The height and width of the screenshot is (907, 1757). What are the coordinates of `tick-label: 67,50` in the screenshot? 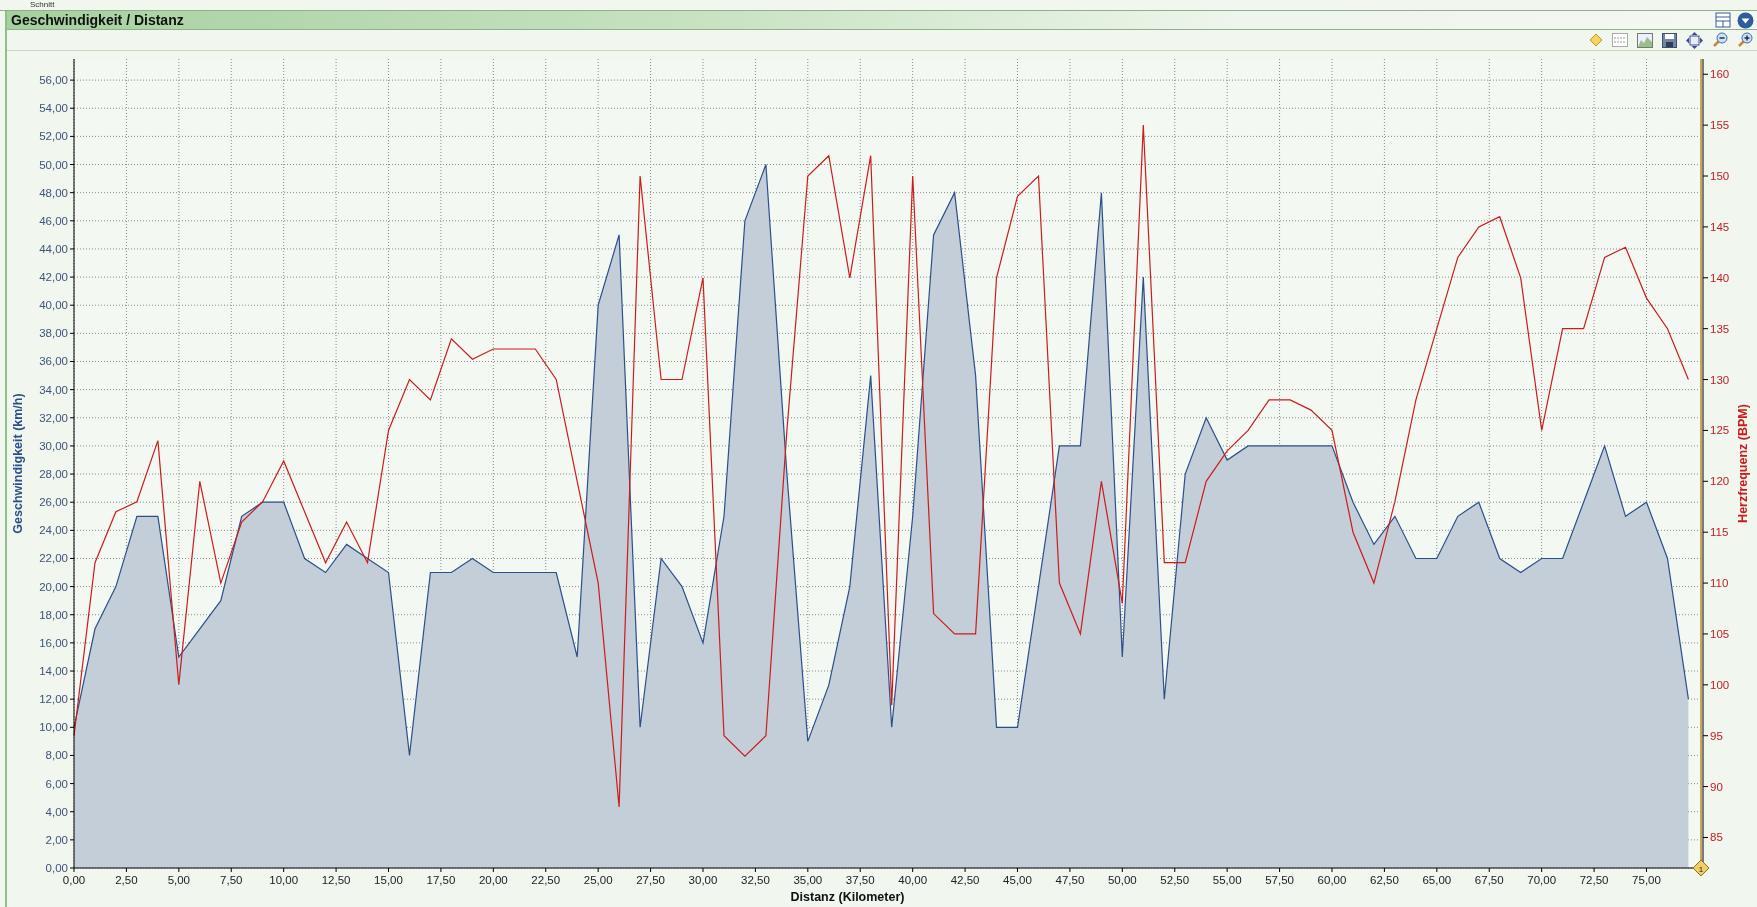 It's located at (1489, 880).